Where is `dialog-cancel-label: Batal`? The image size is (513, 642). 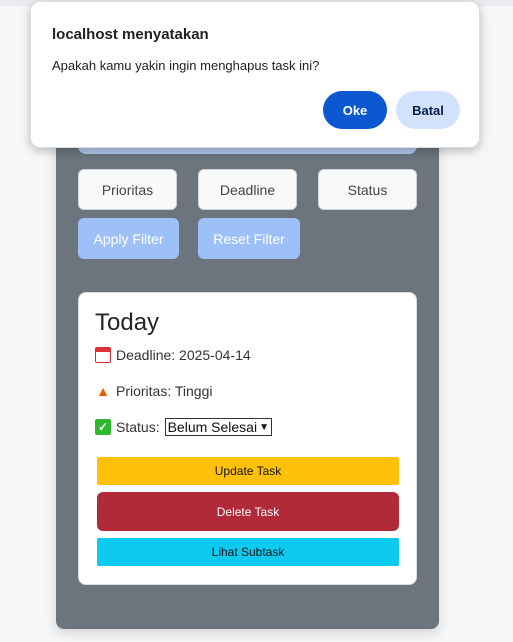 dialog-cancel-label: Batal is located at coordinates (428, 110).